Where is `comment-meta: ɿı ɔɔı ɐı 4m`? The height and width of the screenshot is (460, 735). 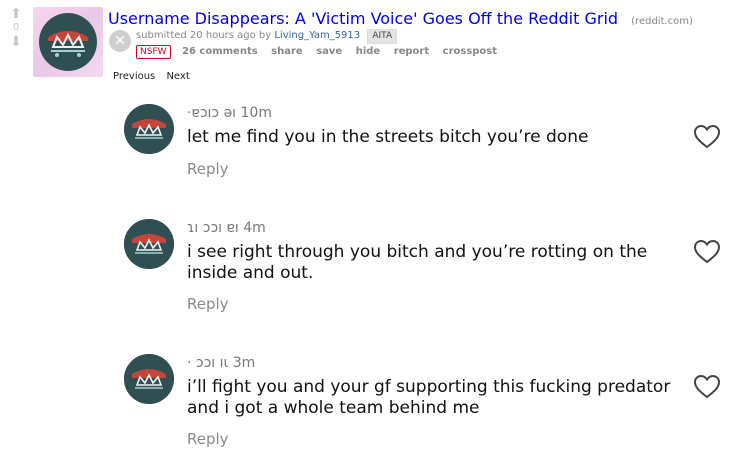
comment-meta: ɿı ɔɔı ɐı 4m is located at coordinates (226, 228).